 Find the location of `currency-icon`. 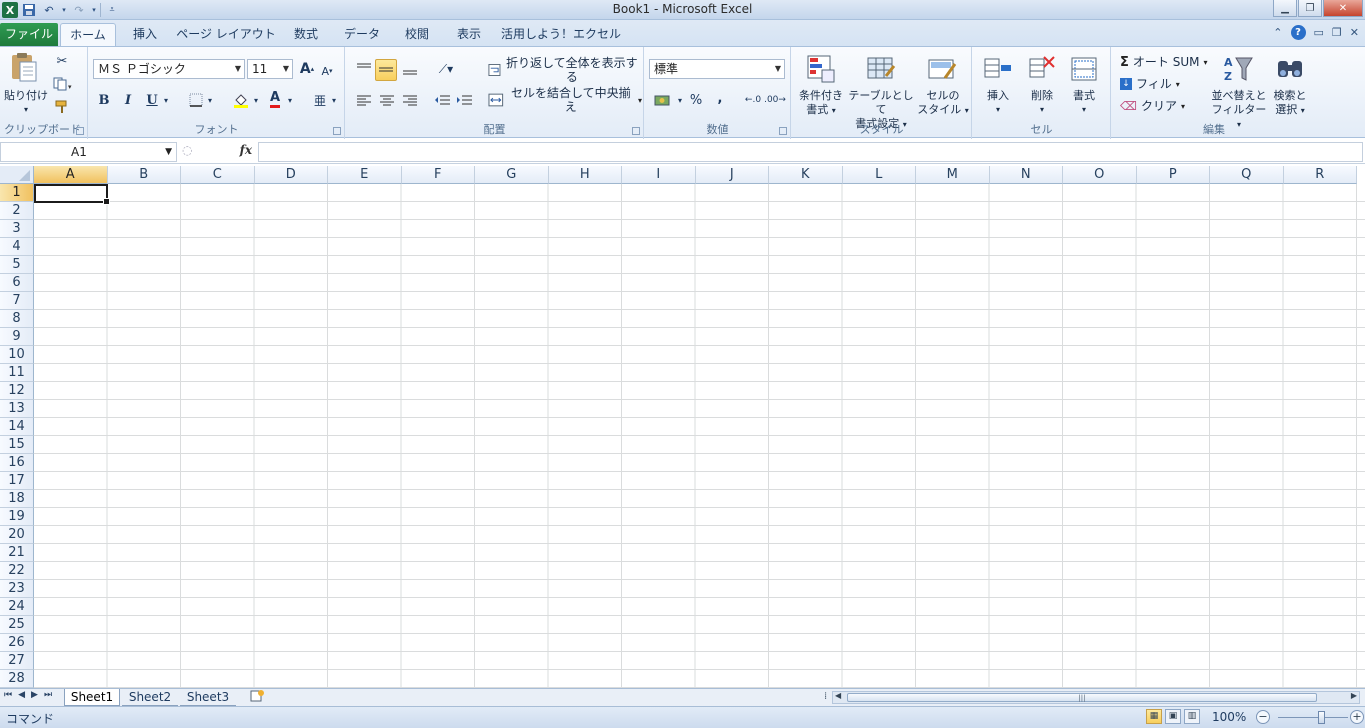

currency-icon is located at coordinates (663, 100).